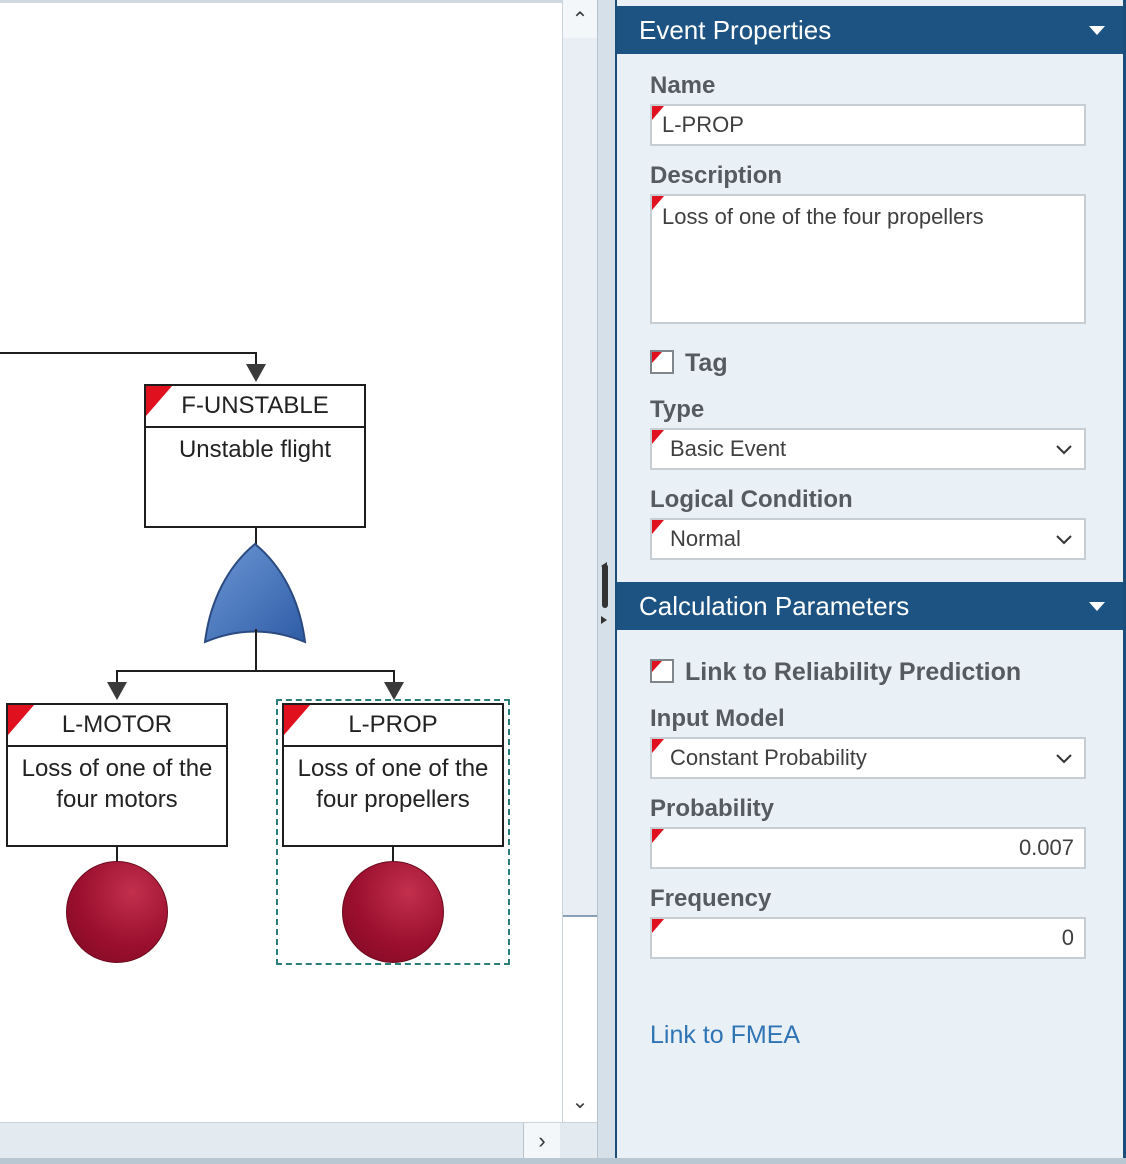 The width and height of the screenshot is (1126, 1164). What do you see at coordinates (768, 757) in the screenshot?
I see `input-model-value: Constant Probability` at bounding box center [768, 757].